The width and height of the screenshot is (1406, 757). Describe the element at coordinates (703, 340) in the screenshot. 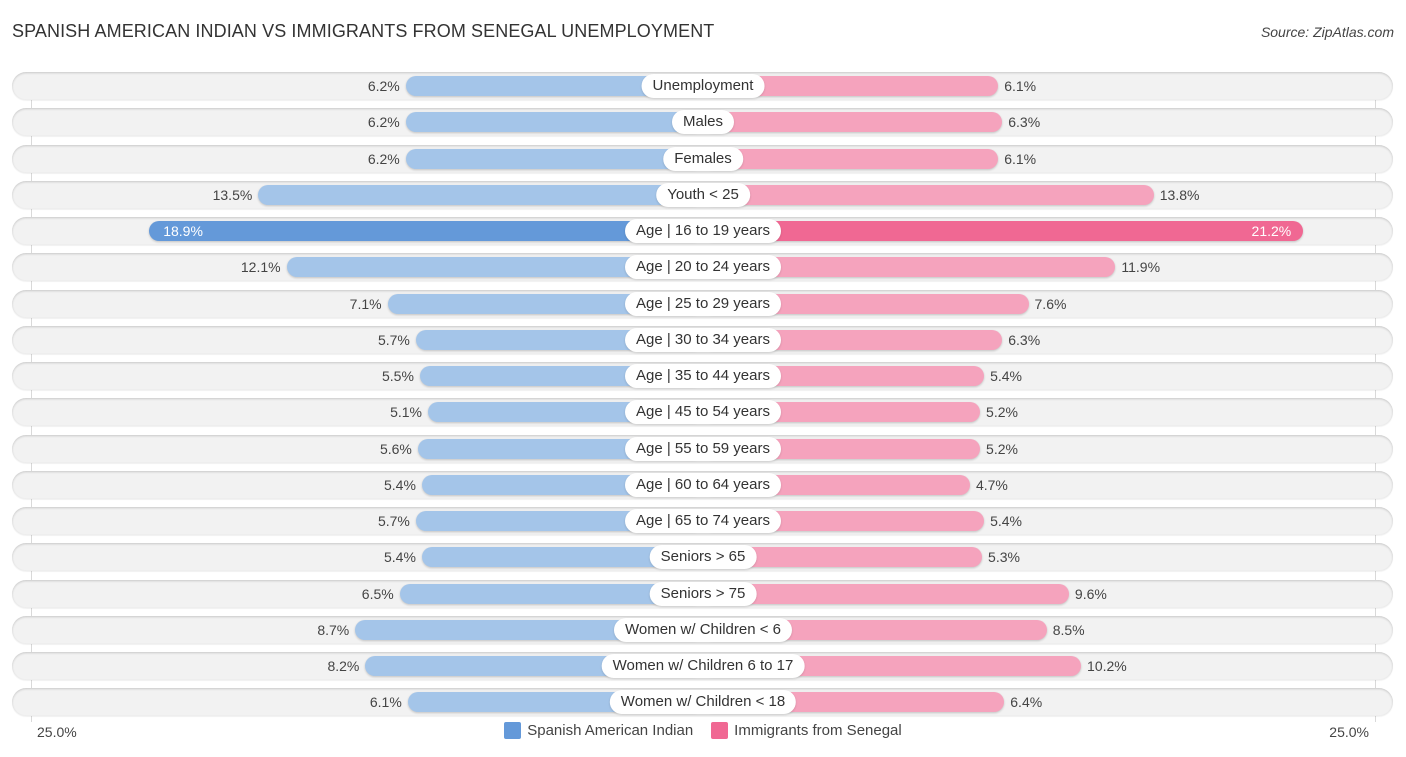

I see `category-label: Age | 30 to 34 years` at that location.